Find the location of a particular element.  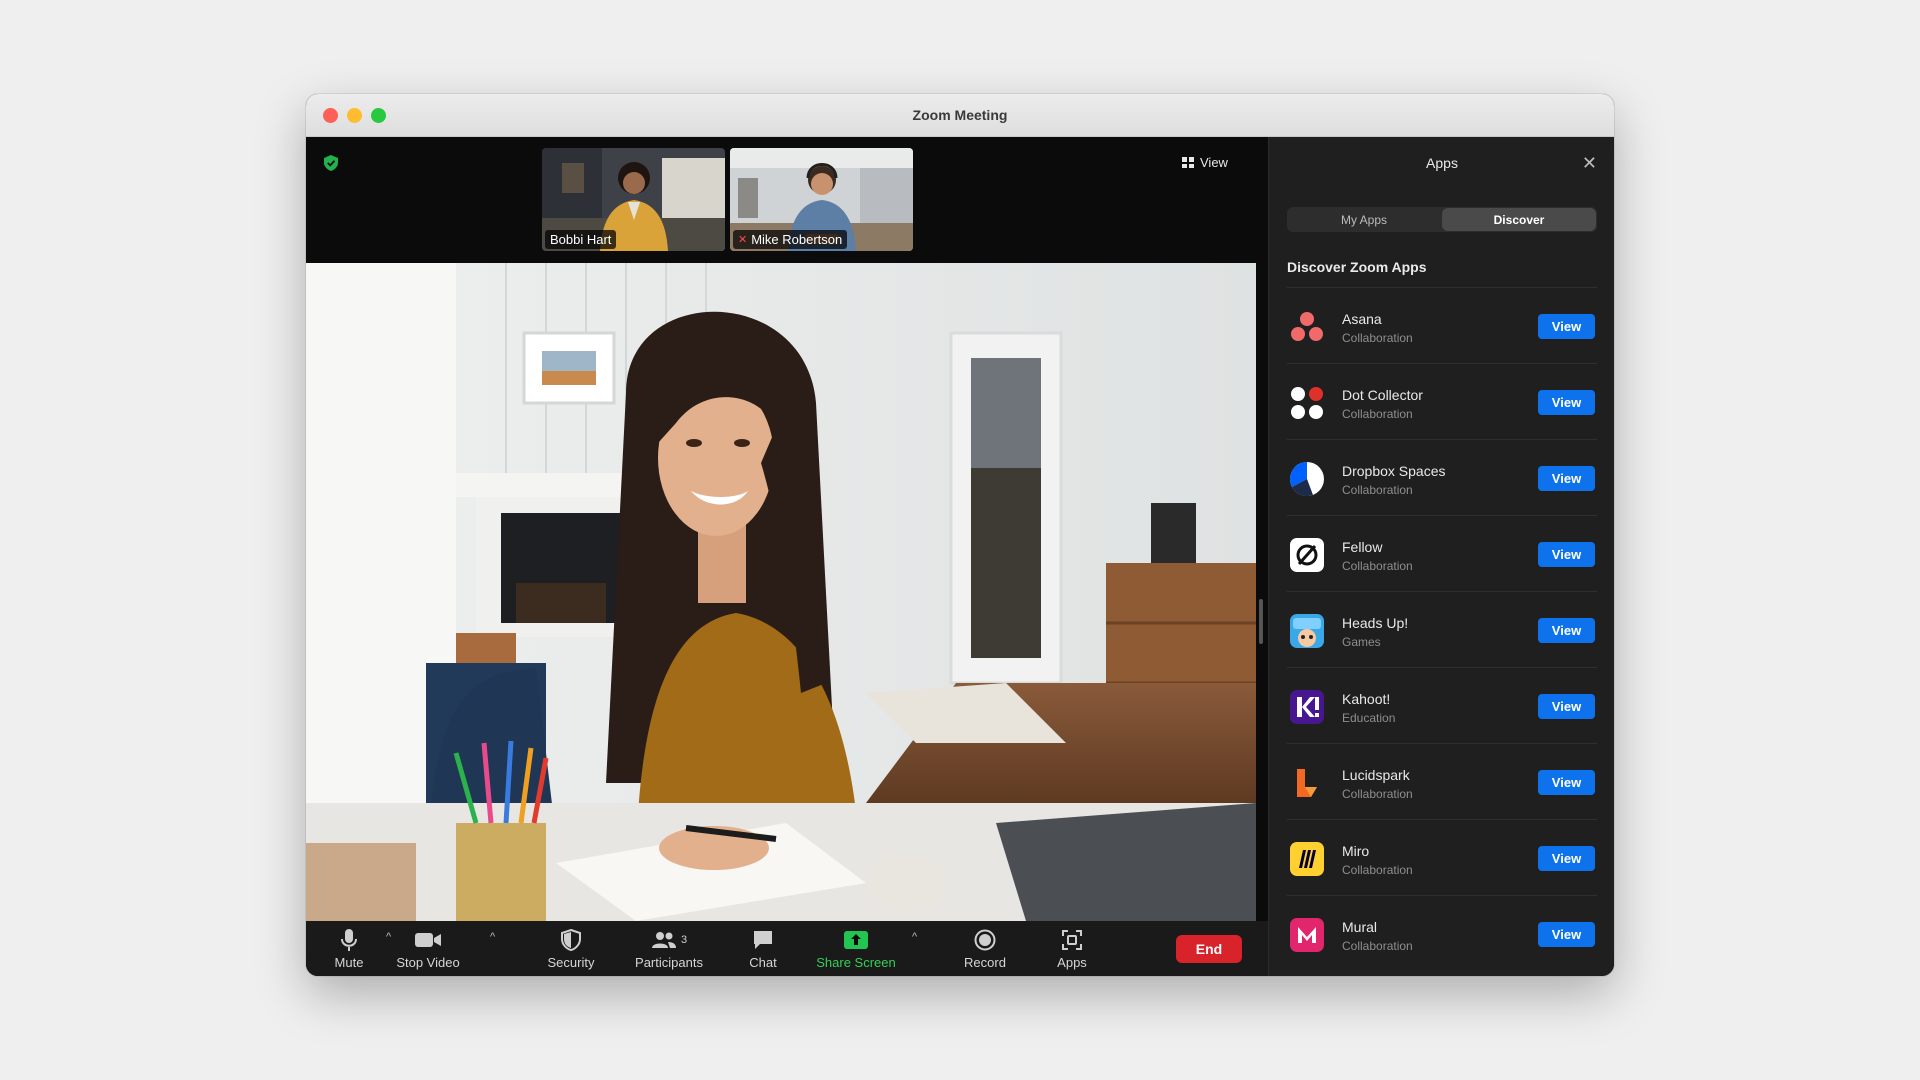

record-button: Record is located at coordinates (985, 948).